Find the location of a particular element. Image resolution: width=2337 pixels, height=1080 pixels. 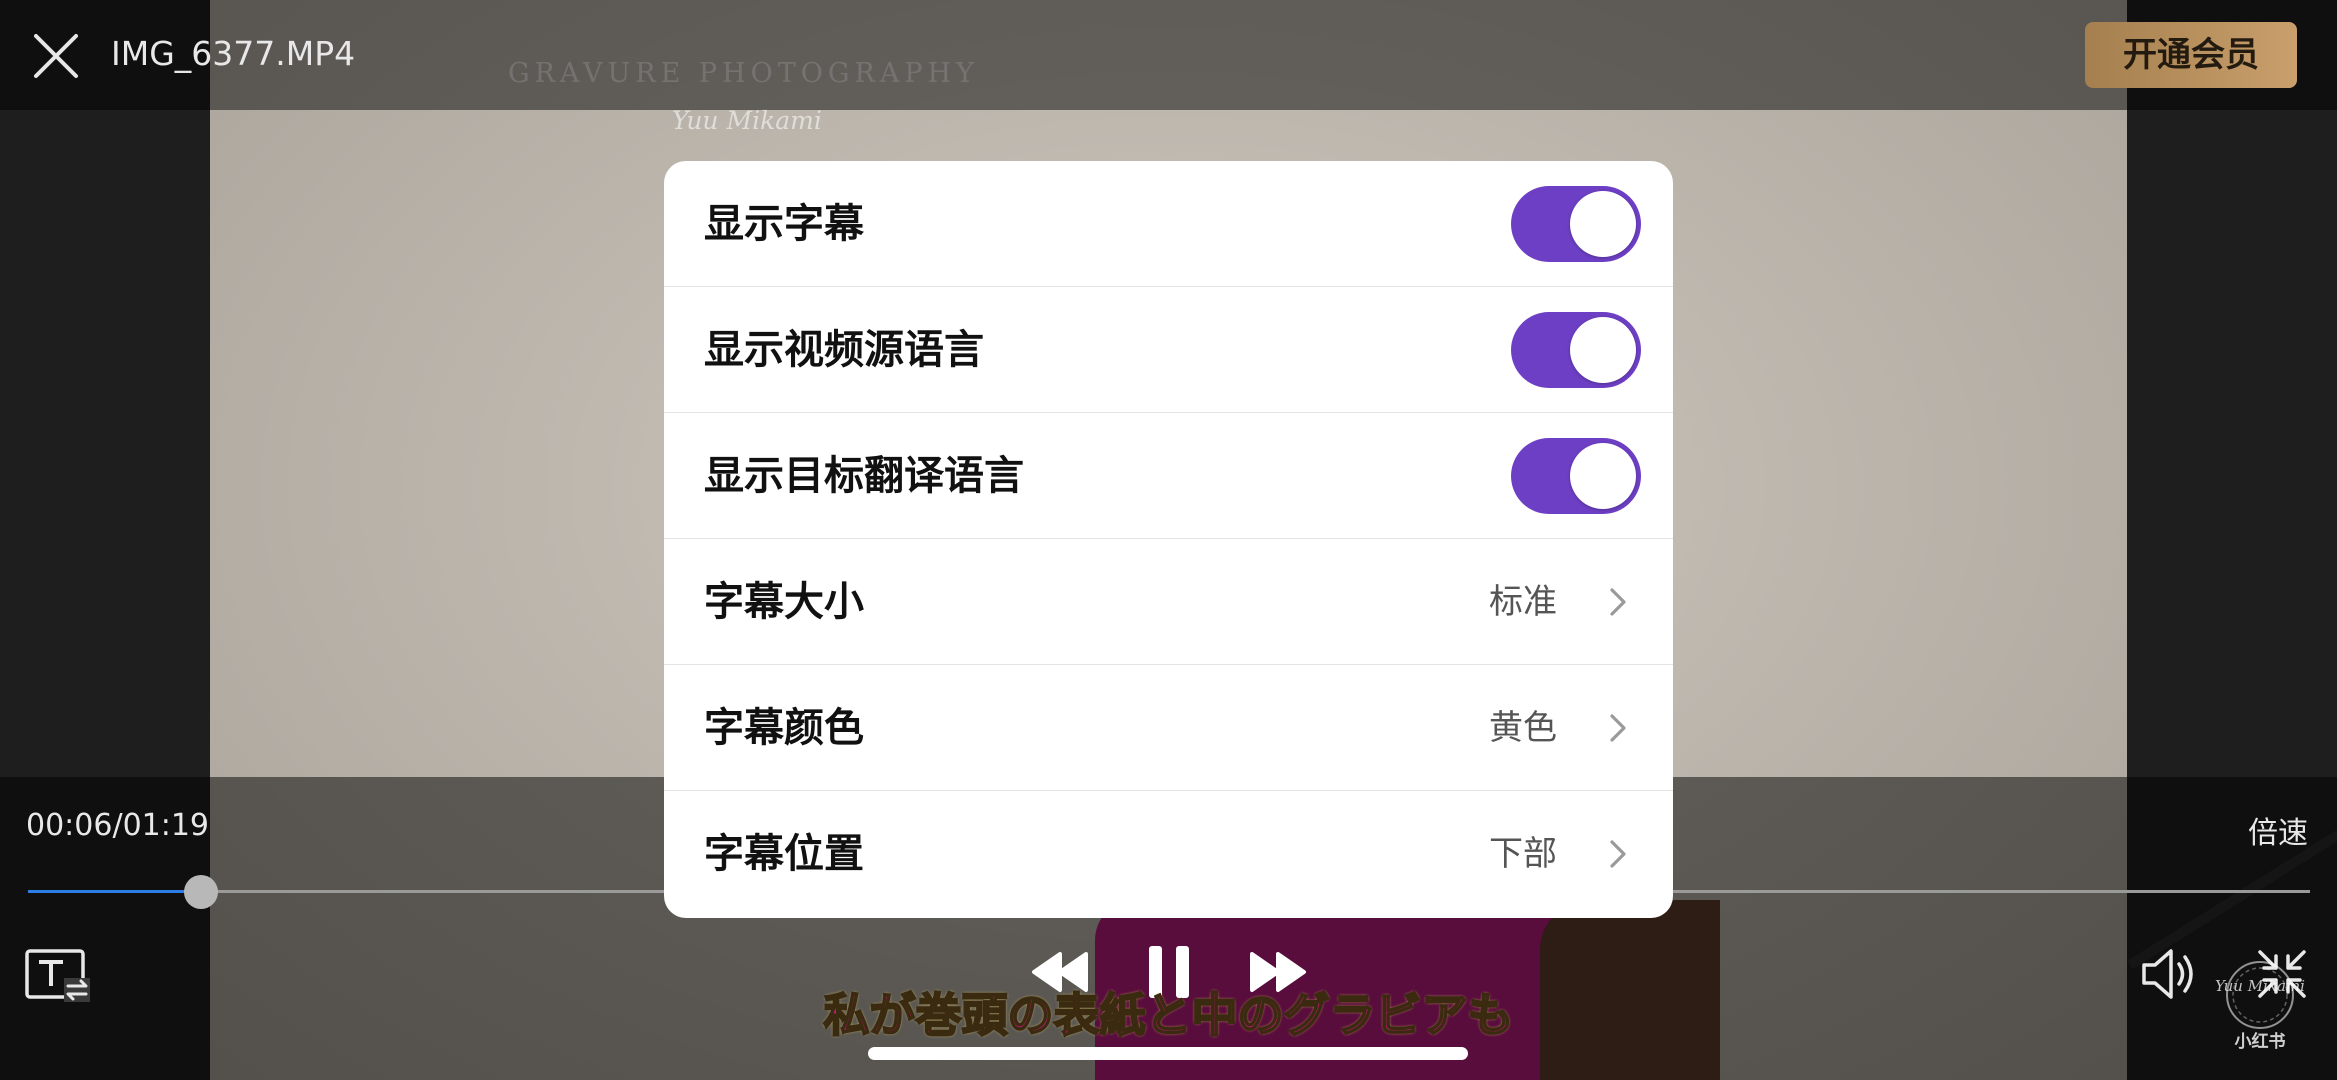

subtitle-size-value: 标准 is located at coordinates (1523, 602).